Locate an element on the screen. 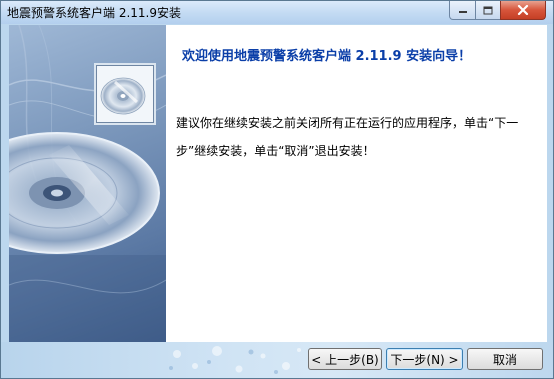  close-button is located at coordinates (523, 10).